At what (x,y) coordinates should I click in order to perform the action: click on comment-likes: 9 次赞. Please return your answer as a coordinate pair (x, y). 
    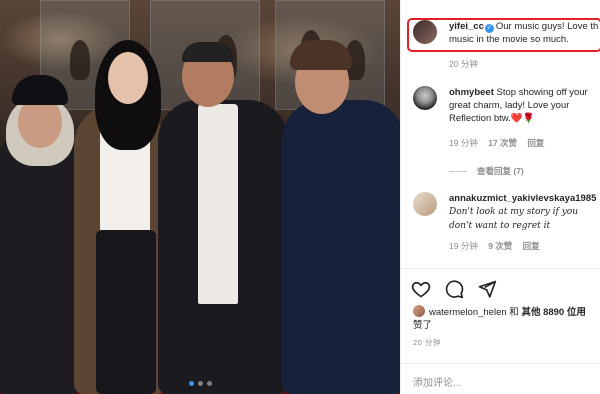
    Looking at the image, I should click on (500, 246).